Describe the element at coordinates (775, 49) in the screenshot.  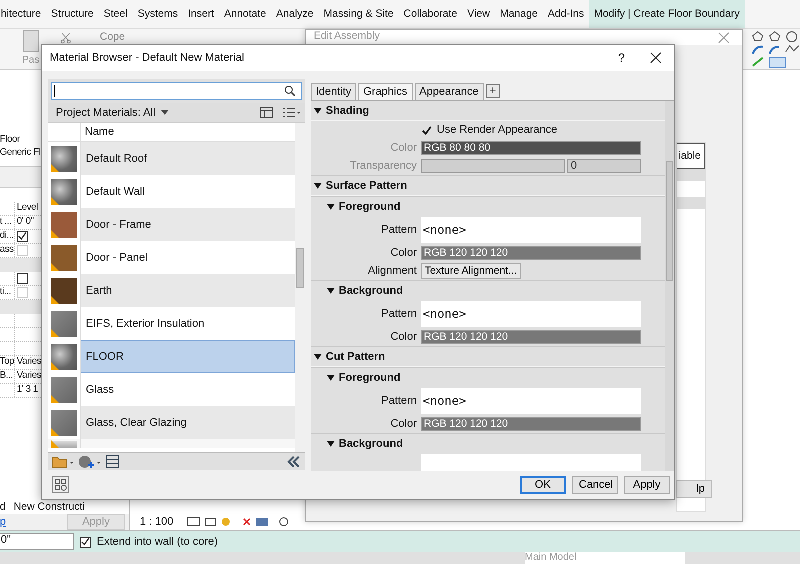
I see `sketch-tools-drawing` at that location.